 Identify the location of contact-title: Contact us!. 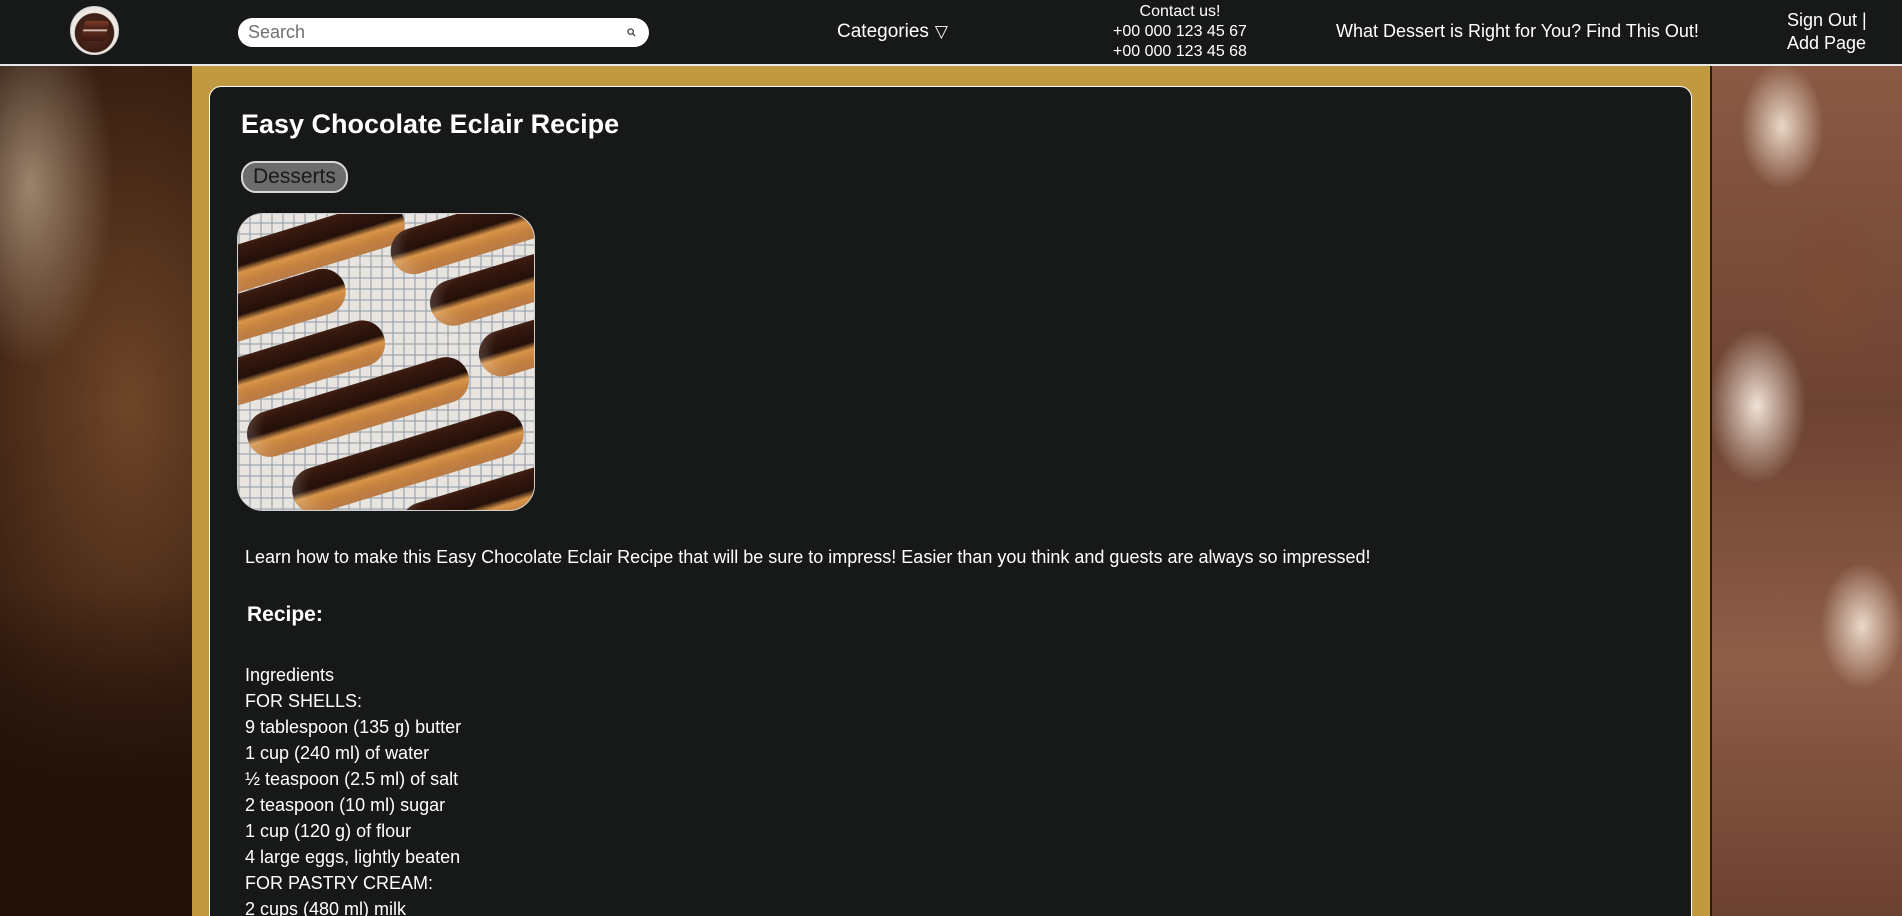
(1180, 11).